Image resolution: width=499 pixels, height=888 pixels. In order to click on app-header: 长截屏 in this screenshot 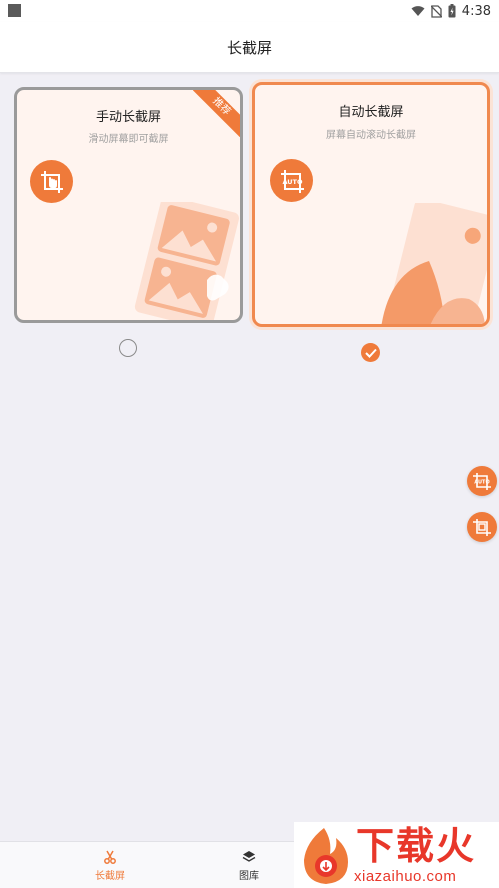, I will do `click(249, 47)`.